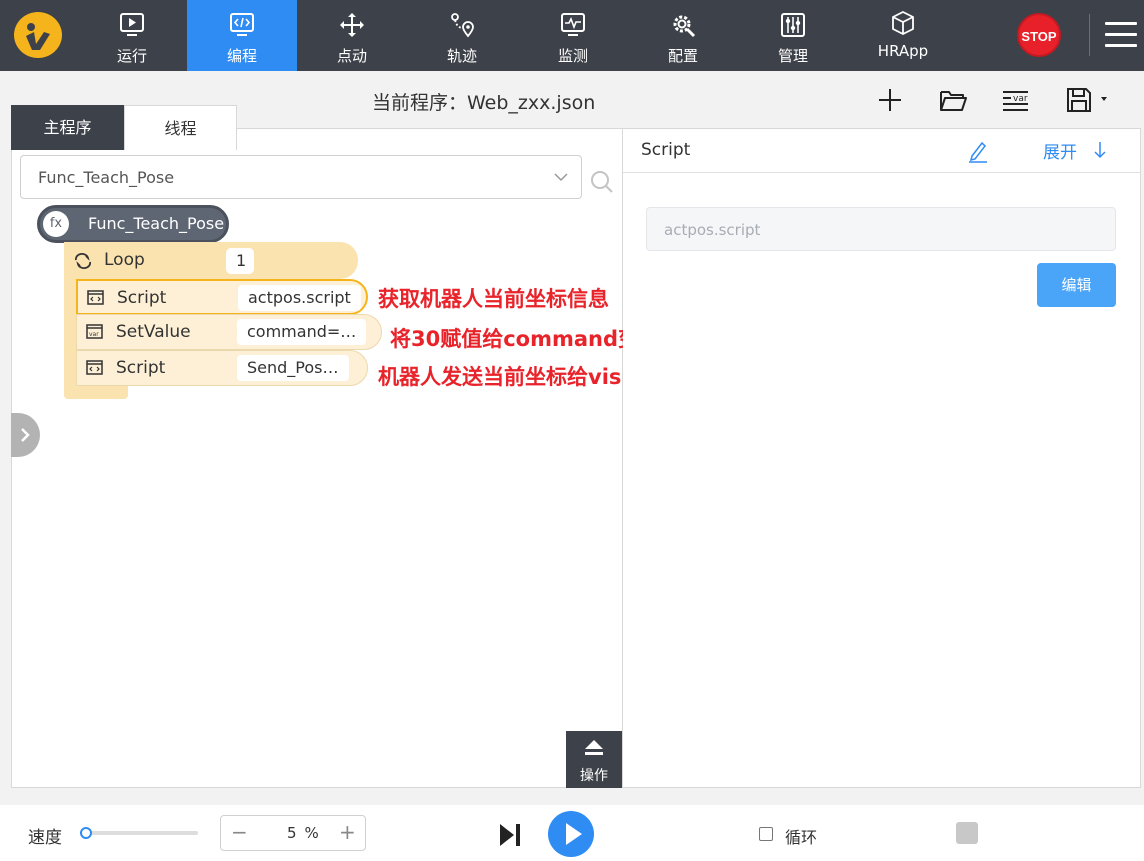  Describe the element at coordinates (903, 51) in the screenshot. I see `nav-hrapp-label: HRApp` at that location.